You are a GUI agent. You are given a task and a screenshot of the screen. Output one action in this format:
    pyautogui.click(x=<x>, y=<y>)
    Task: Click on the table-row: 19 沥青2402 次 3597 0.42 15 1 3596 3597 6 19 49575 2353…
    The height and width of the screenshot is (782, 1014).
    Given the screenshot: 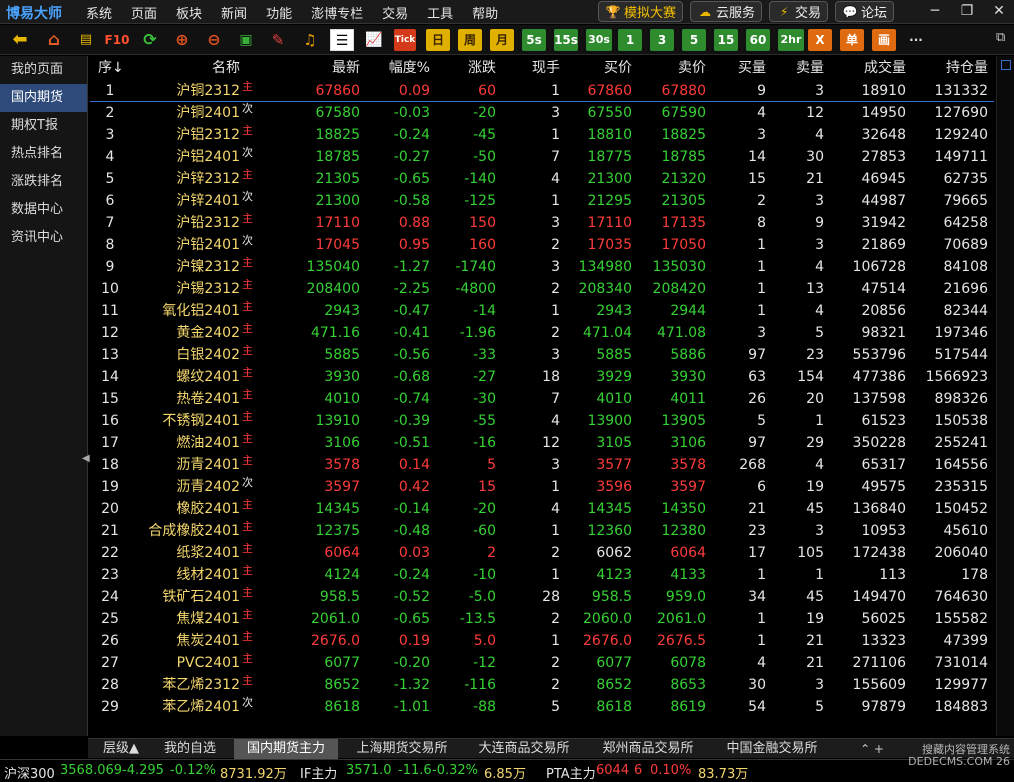 What is the action you would take?
    pyautogui.click(x=542, y=487)
    